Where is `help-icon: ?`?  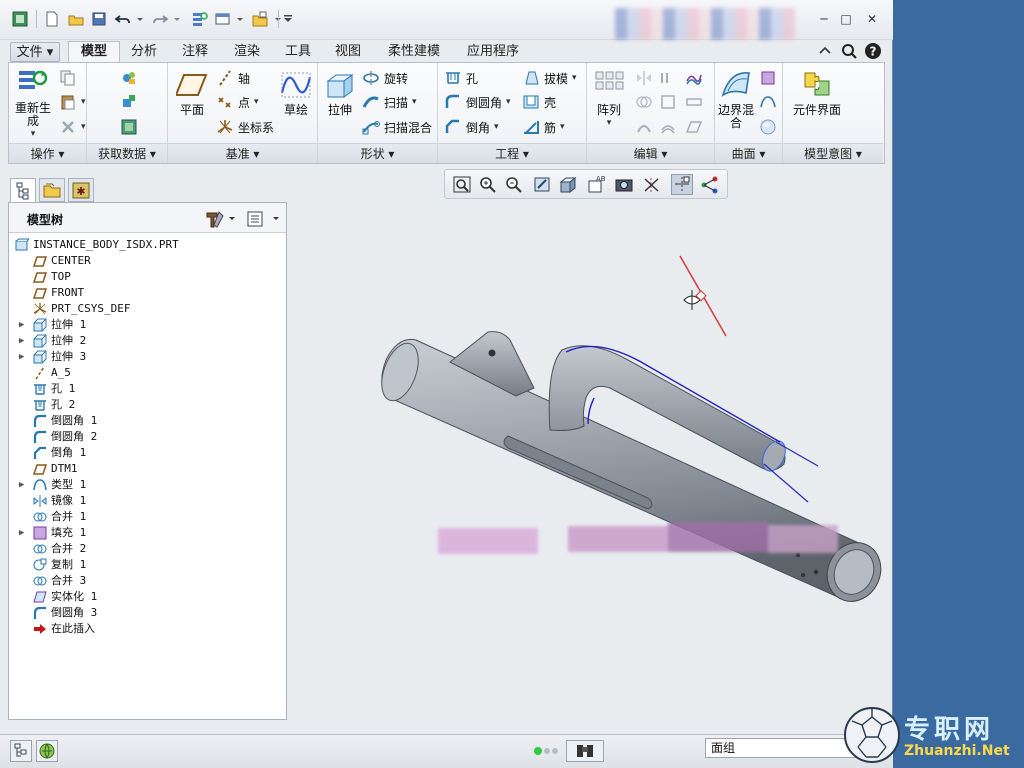 help-icon: ? is located at coordinates (873, 51).